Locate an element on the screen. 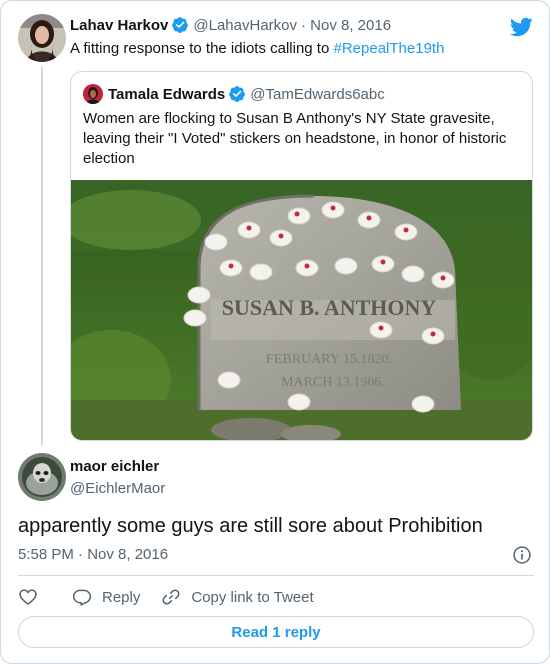  author-name: Tamala Edwards is located at coordinates (167, 94).